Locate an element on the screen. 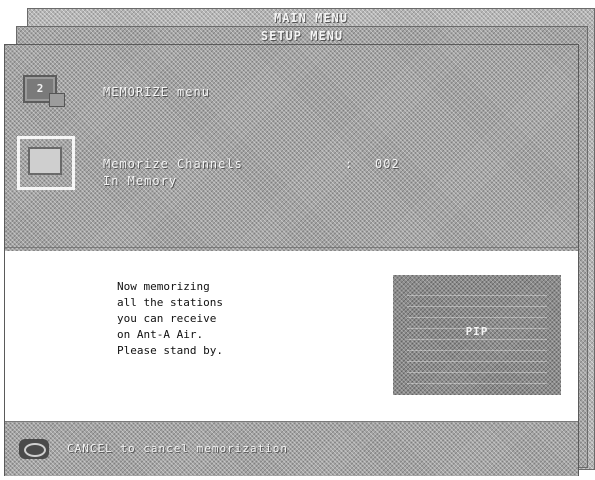 This screenshot has height=480, width=595. remote-button-icon is located at coordinates (34, 449).